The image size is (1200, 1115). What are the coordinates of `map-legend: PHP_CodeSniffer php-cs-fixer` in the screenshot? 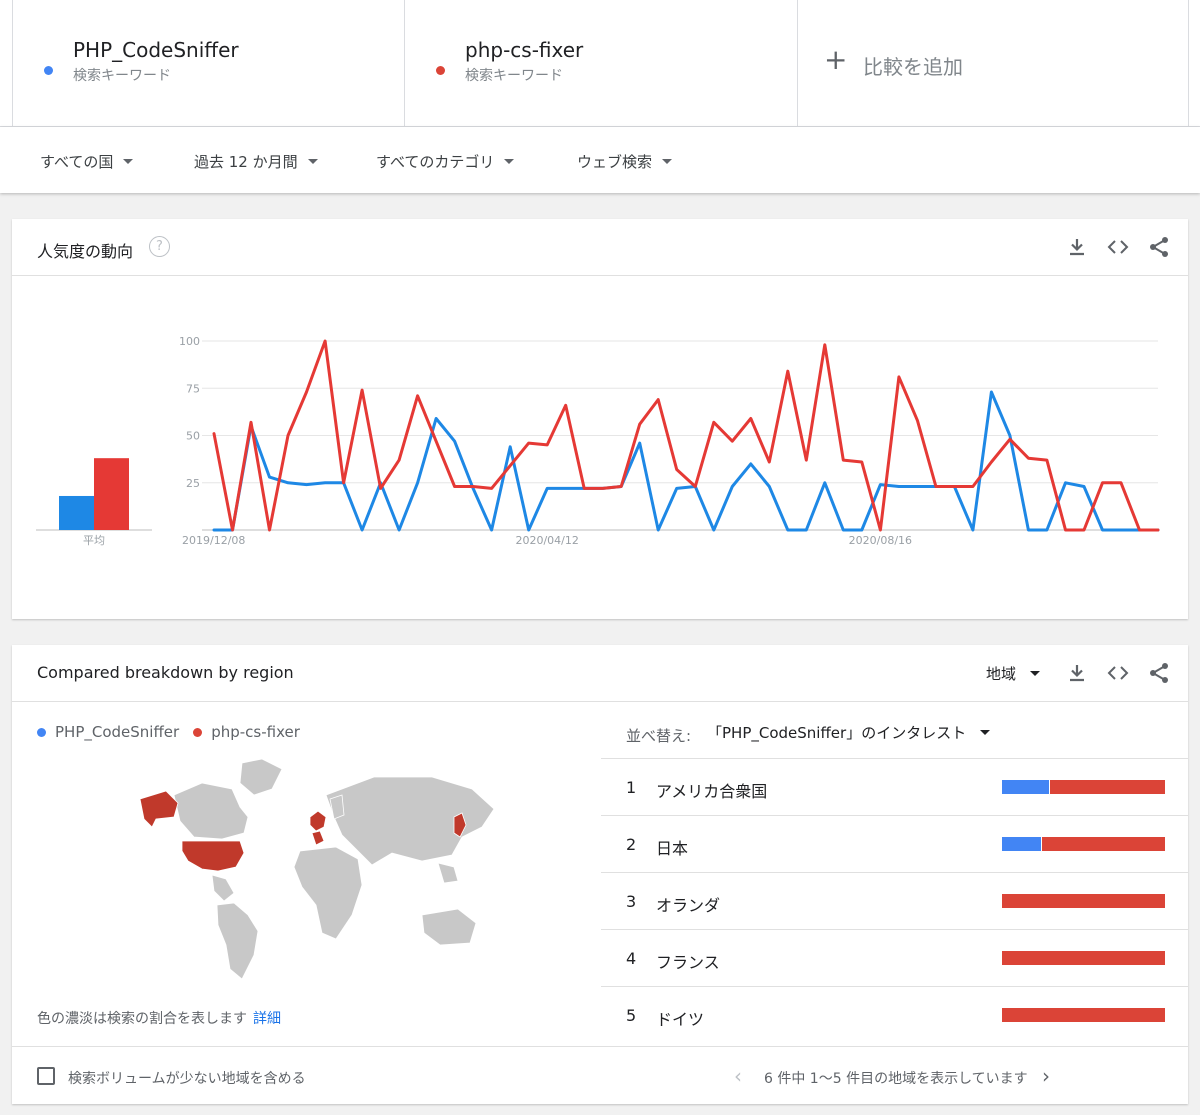 It's located at (168, 732).